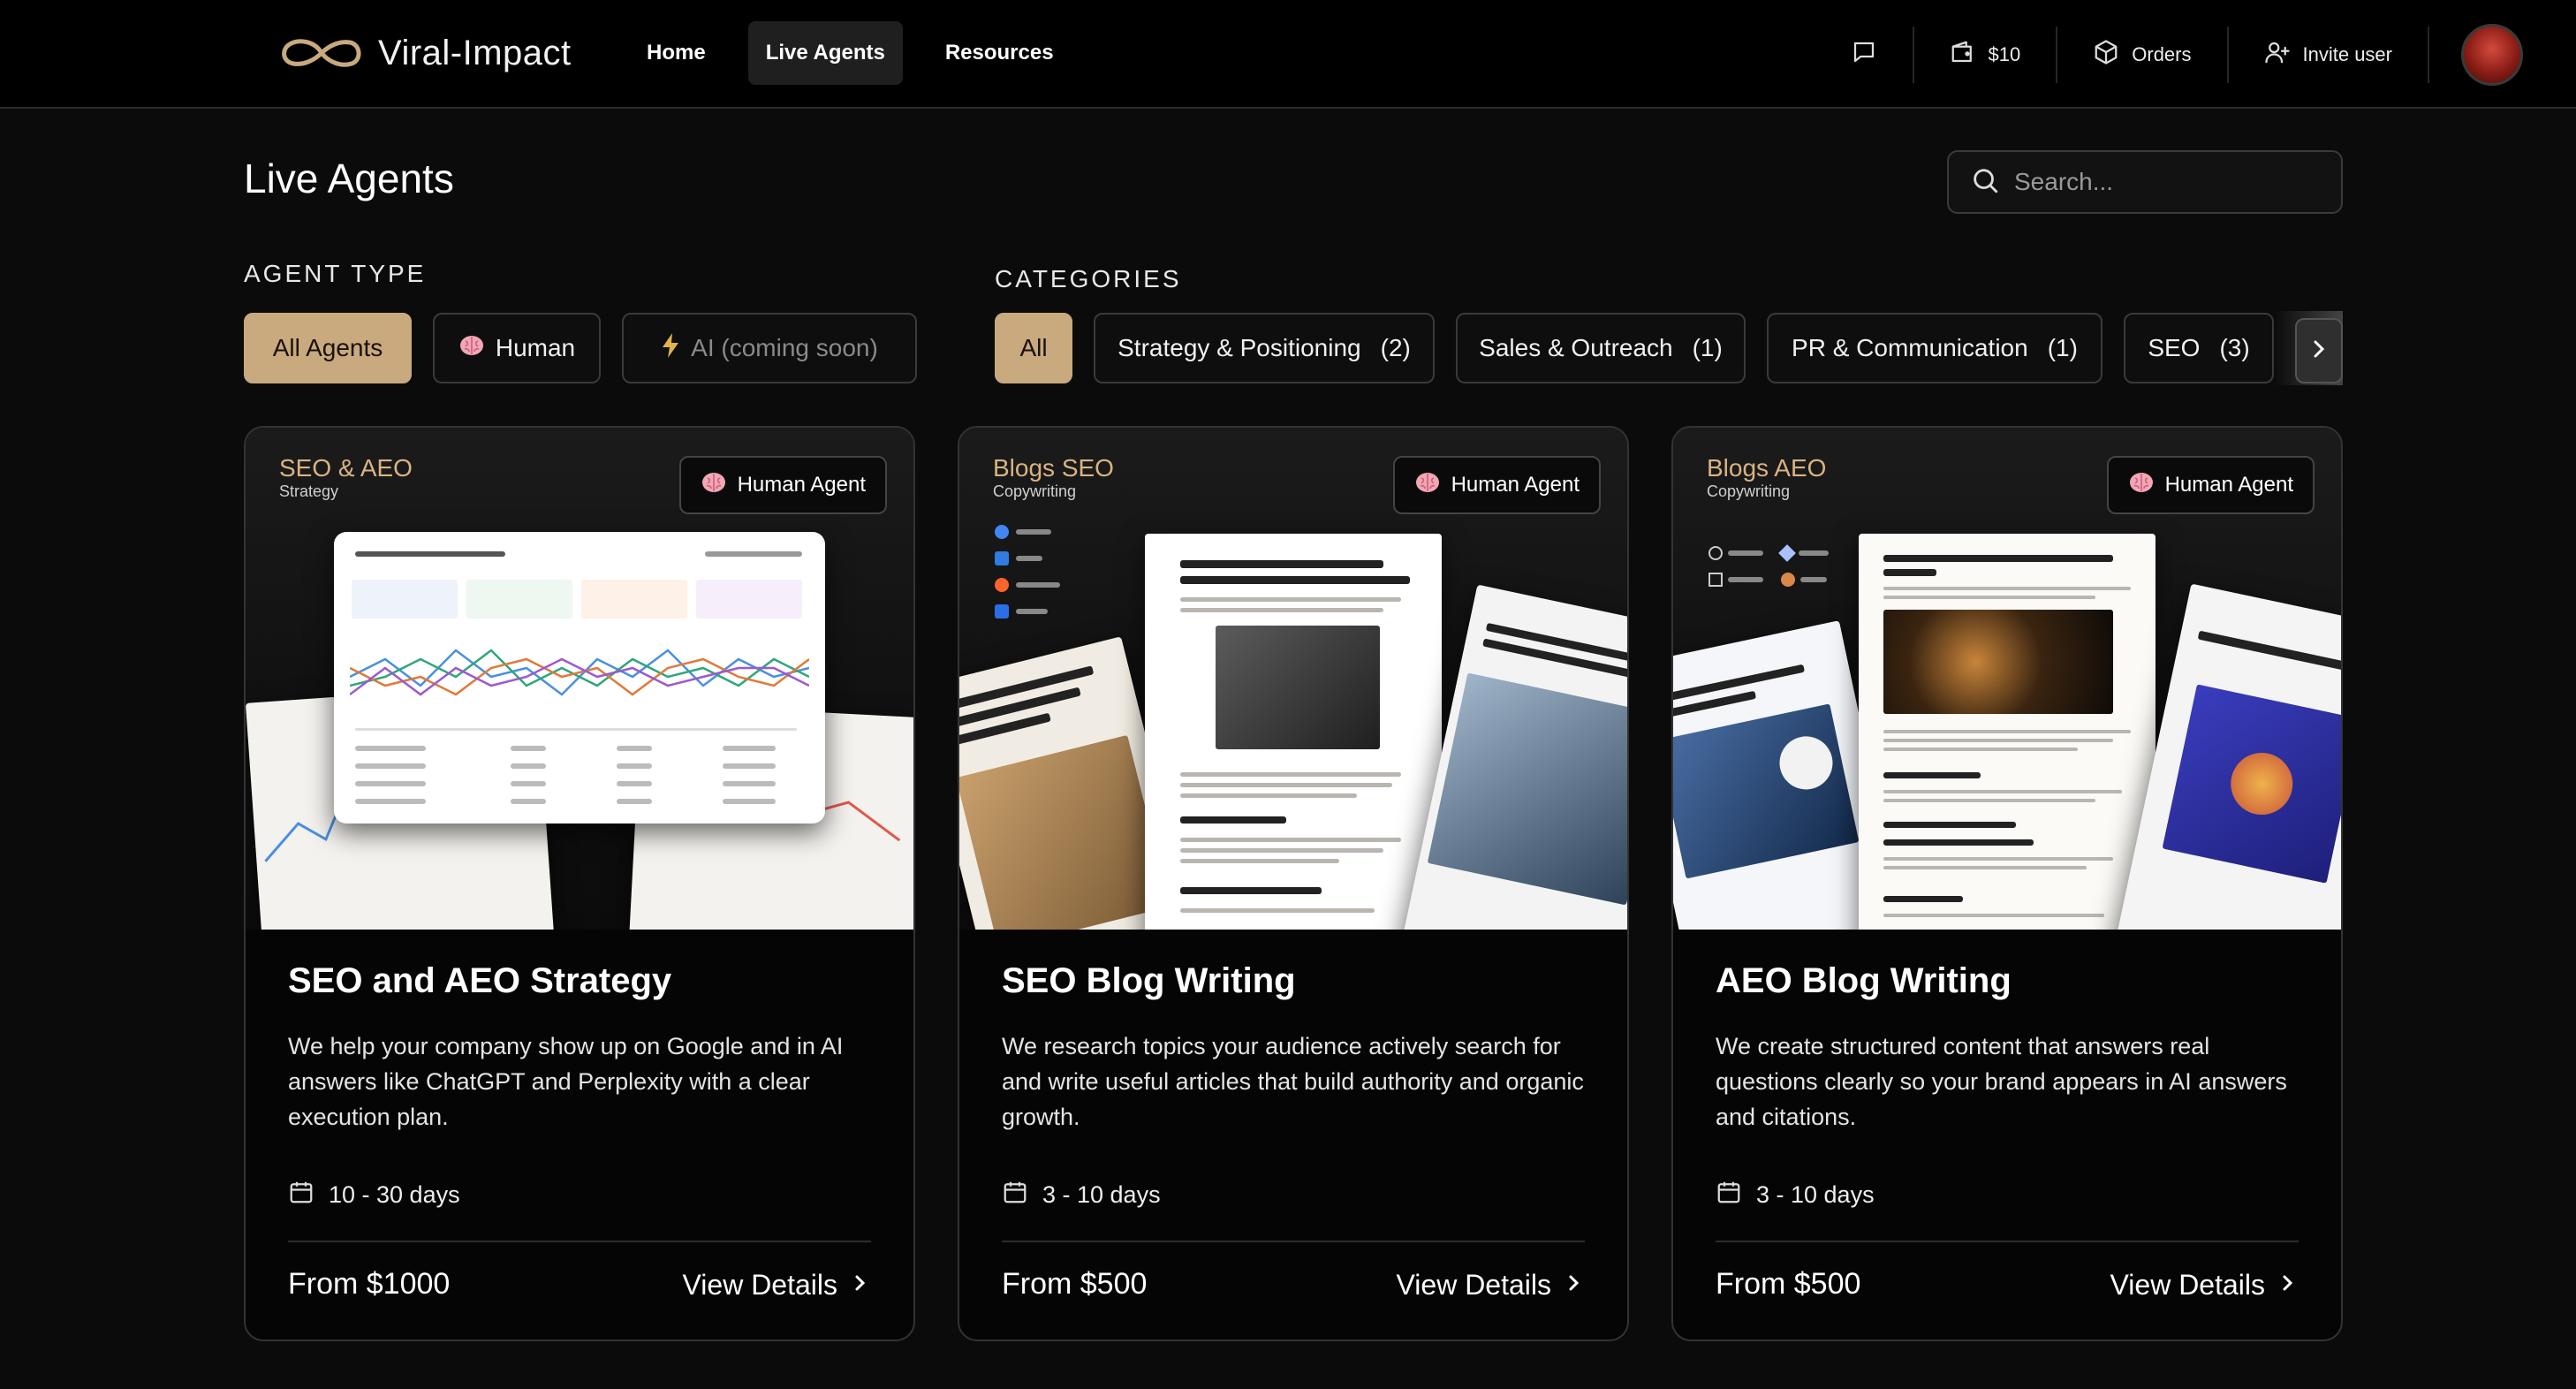 This screenshot has height=1389, width=2576. What do you see at coordinates (349, 178) in the screenshot?
I see `page-title: Live Agents` at bounding box center [349, 178].